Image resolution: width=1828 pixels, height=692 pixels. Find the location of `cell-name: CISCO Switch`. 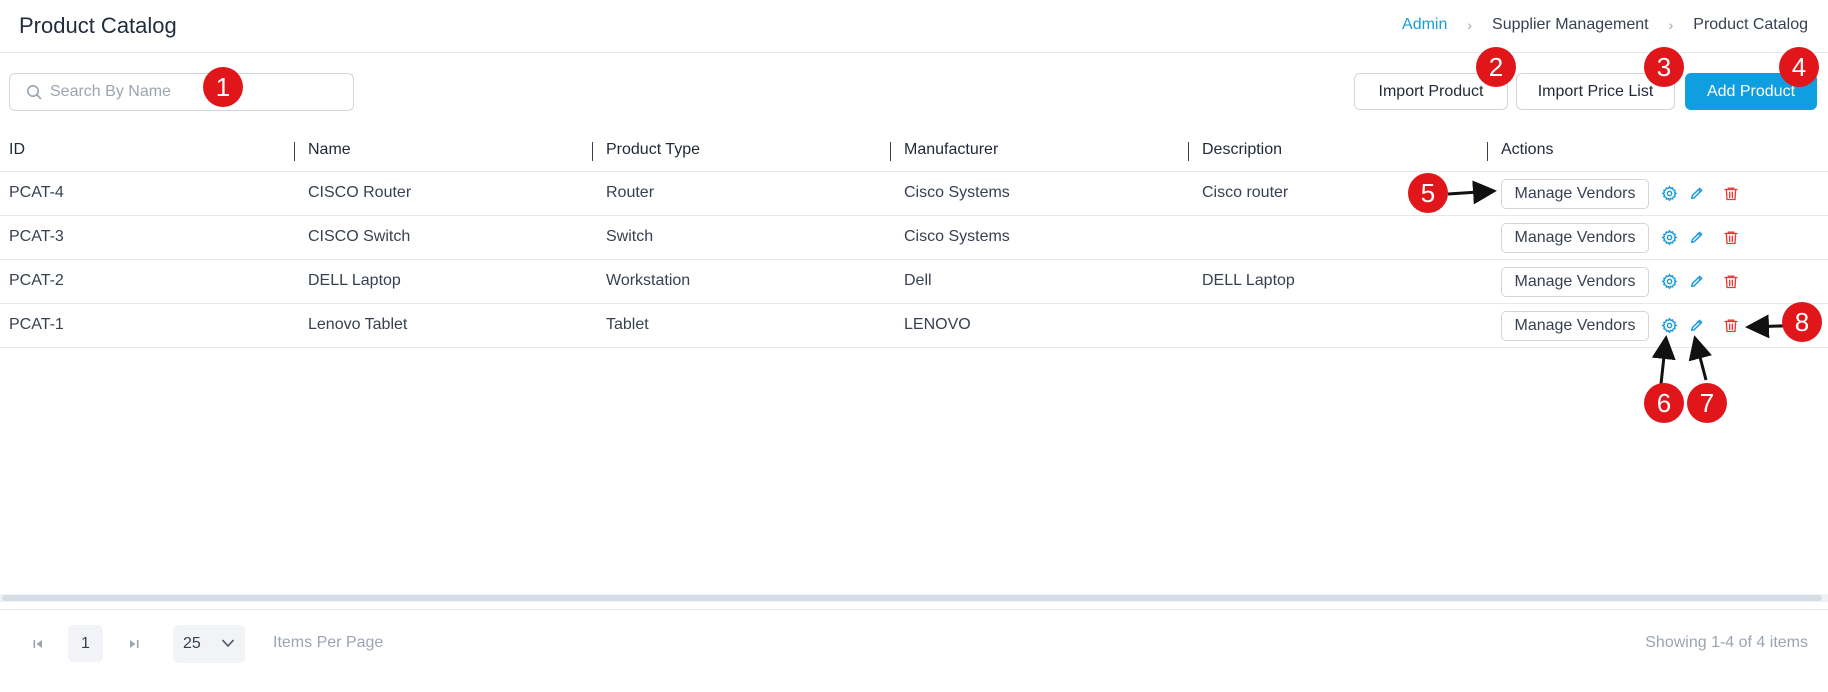

cell-name: CISCO Switch is located at coordinates (359, 236).